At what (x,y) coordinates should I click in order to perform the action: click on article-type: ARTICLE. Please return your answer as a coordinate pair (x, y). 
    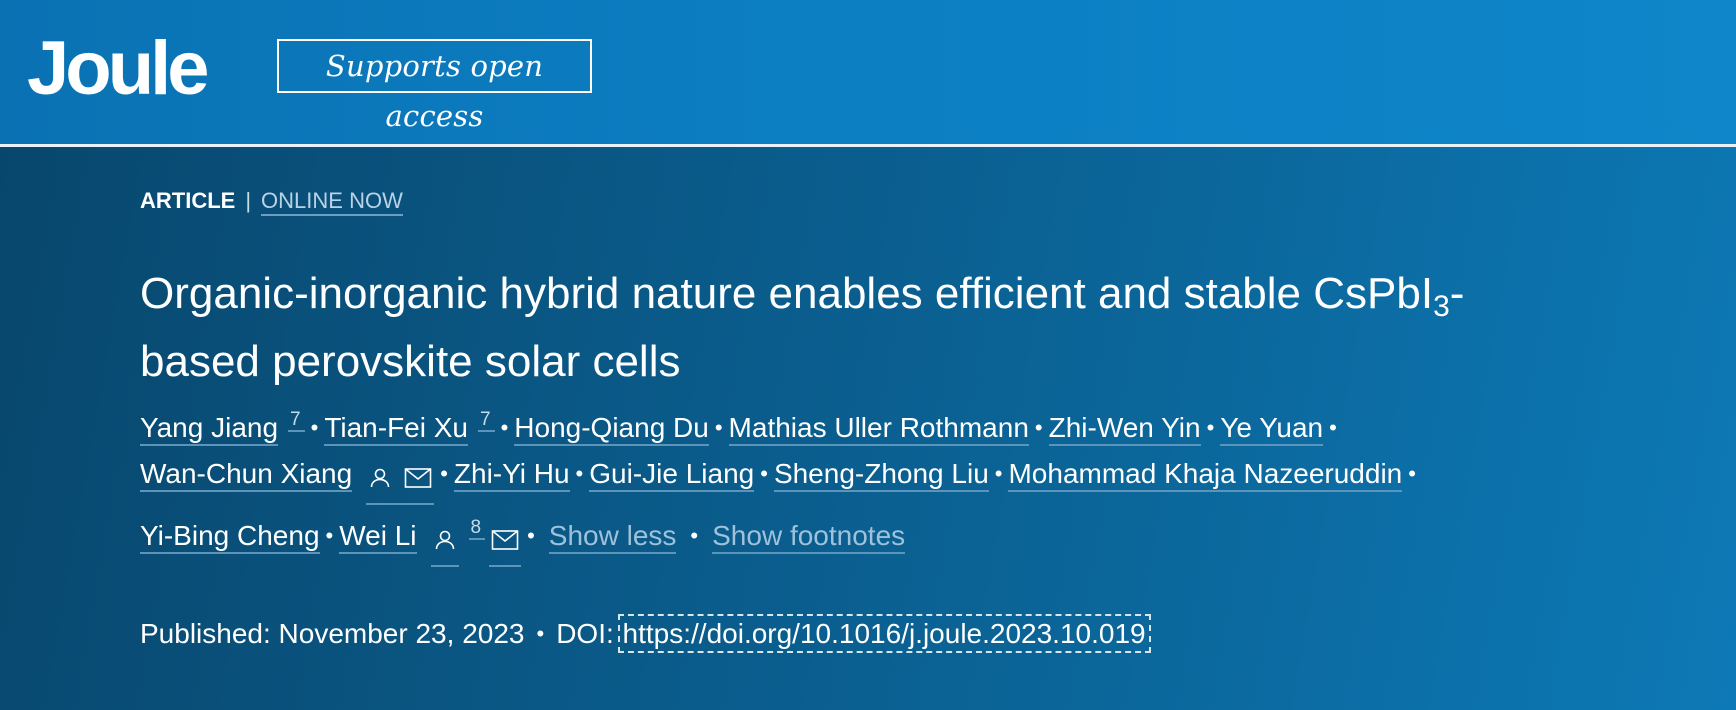
    Looking at the image, I should click on (188, 200).